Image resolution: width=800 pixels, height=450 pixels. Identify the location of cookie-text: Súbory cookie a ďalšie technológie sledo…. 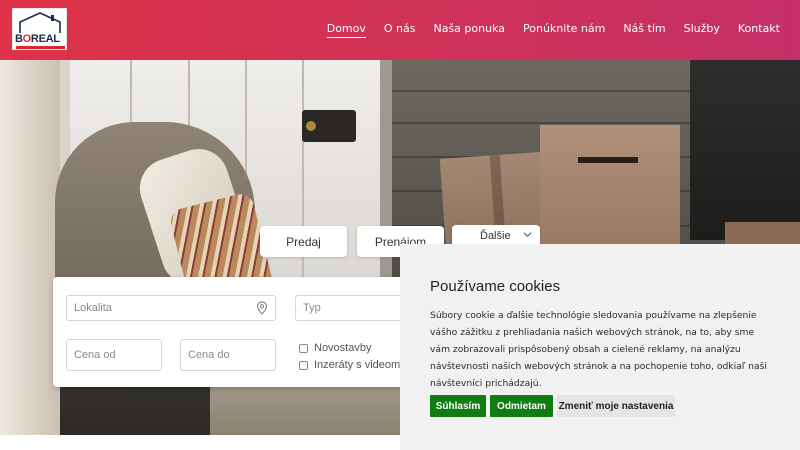
(598, 349).